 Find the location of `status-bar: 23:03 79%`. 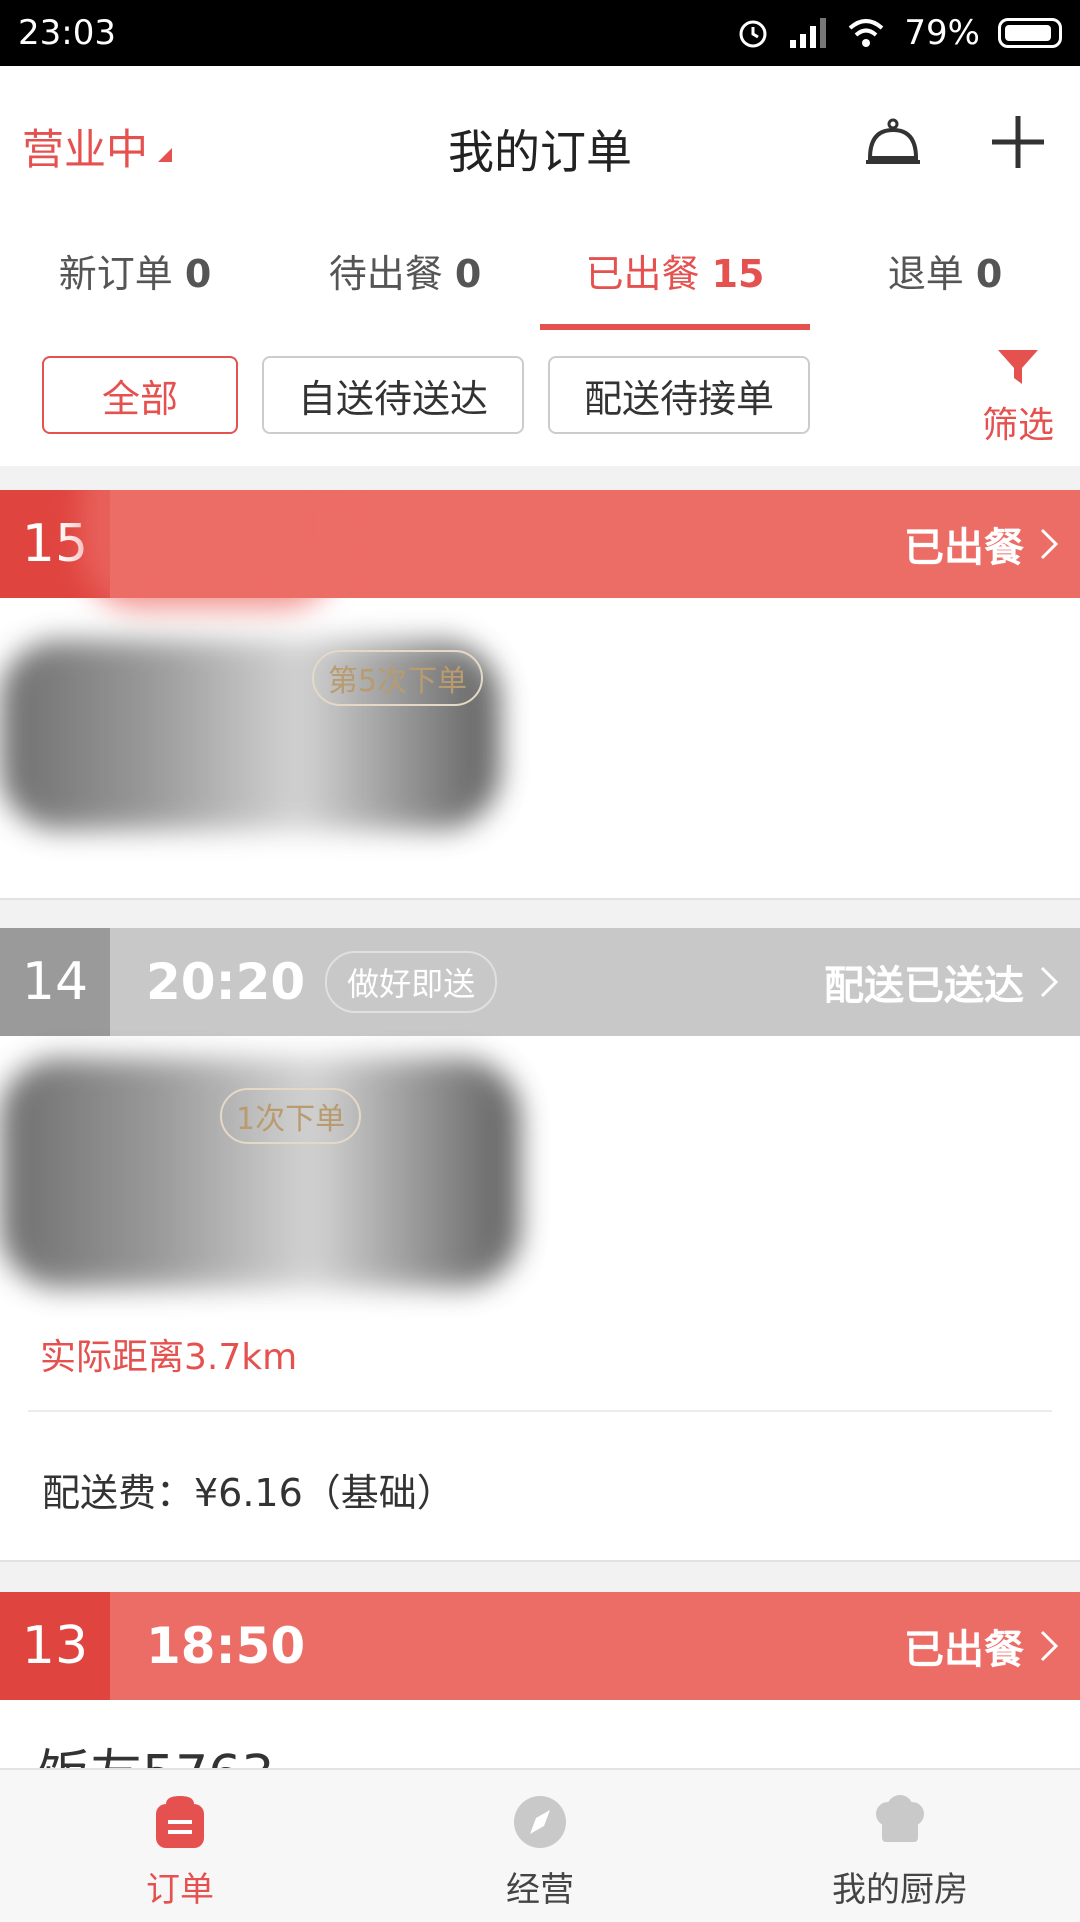

status-bar: 23:03 79% is located at coordinates (540, 33).